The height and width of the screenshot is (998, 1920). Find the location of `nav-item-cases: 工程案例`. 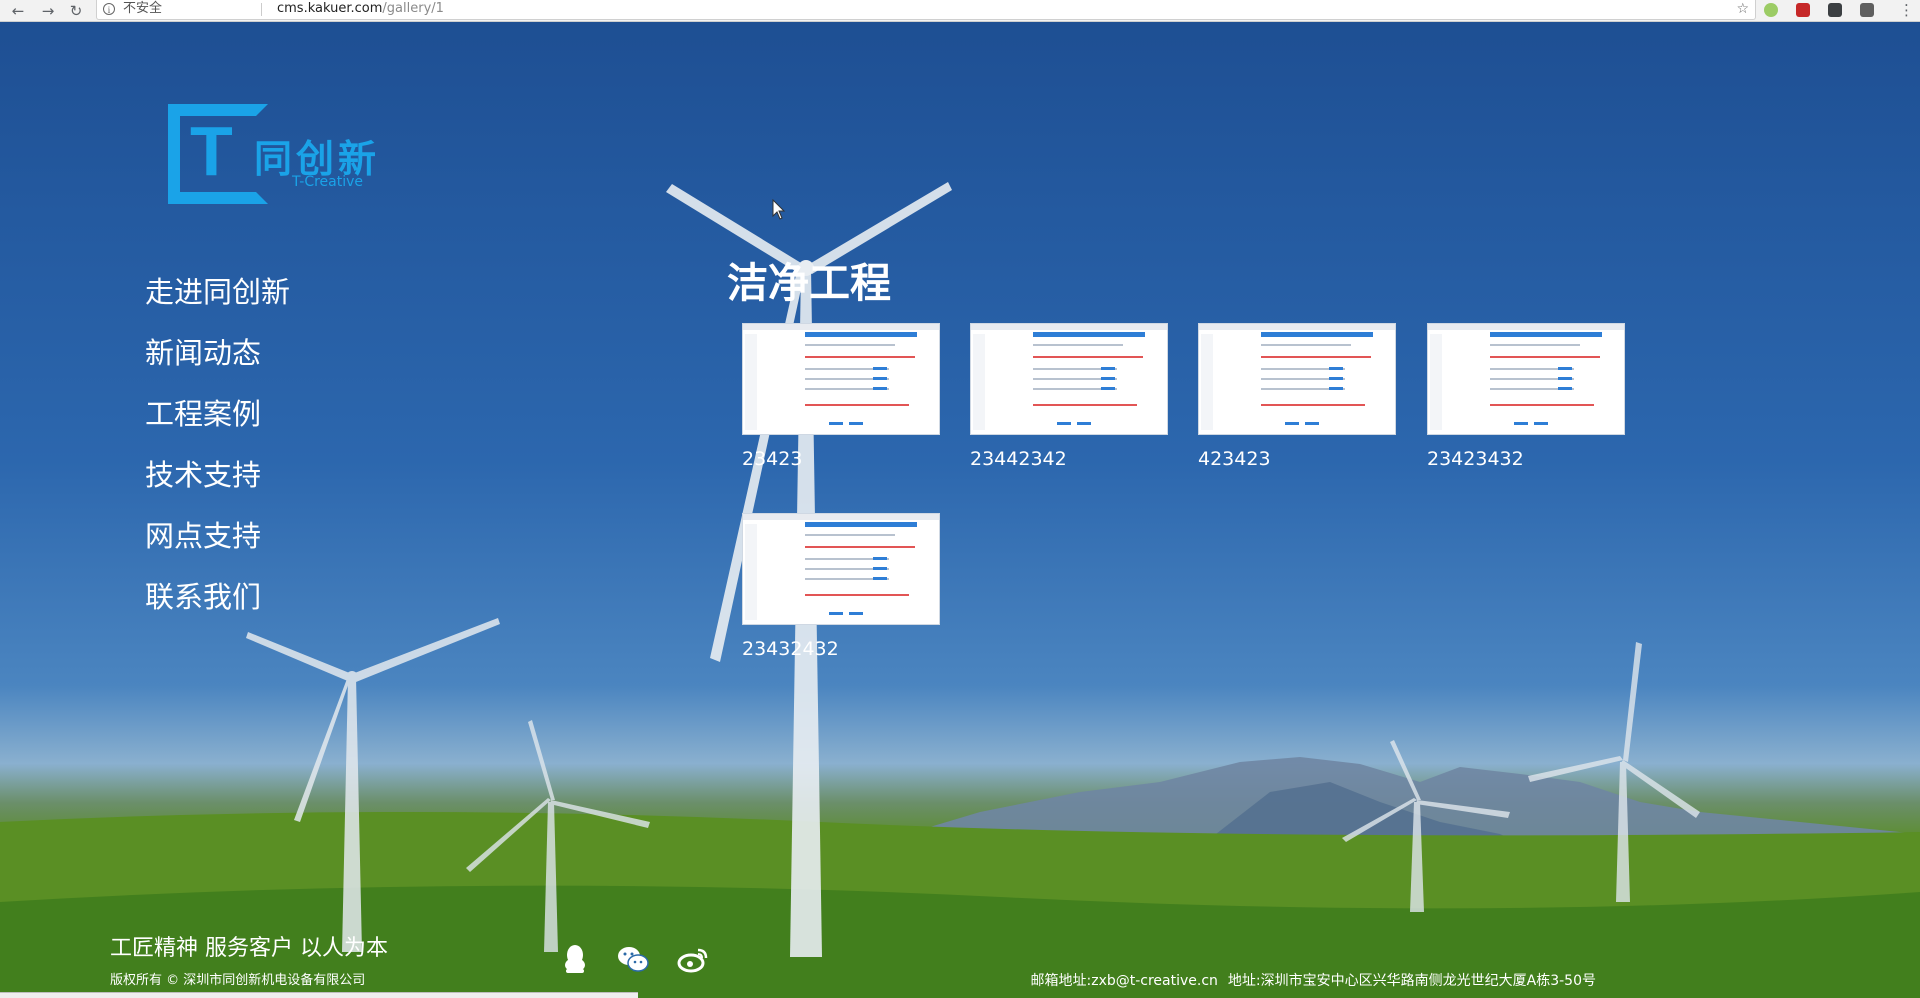

nav-item-cases: 工程案例 is located at coordinates (217, 414).